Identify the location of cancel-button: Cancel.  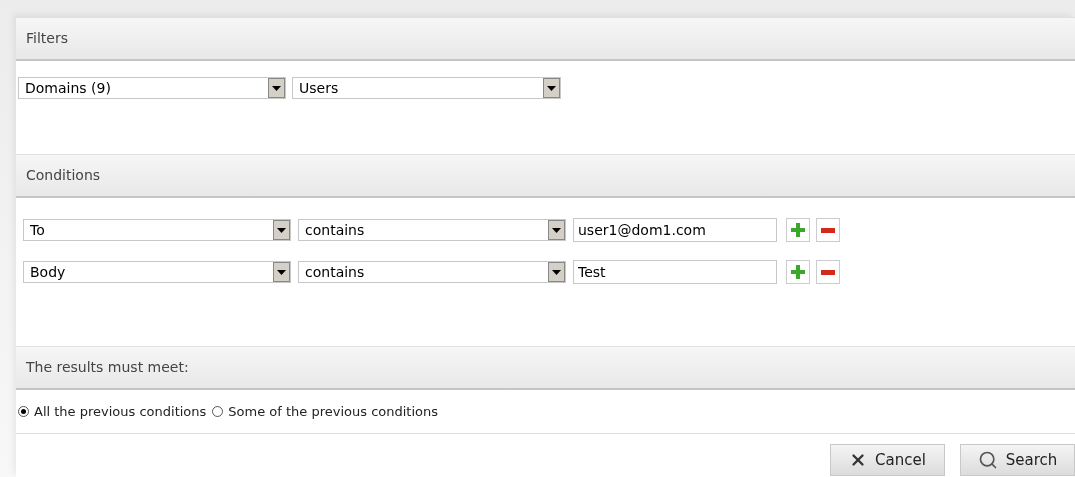
(887, 460).